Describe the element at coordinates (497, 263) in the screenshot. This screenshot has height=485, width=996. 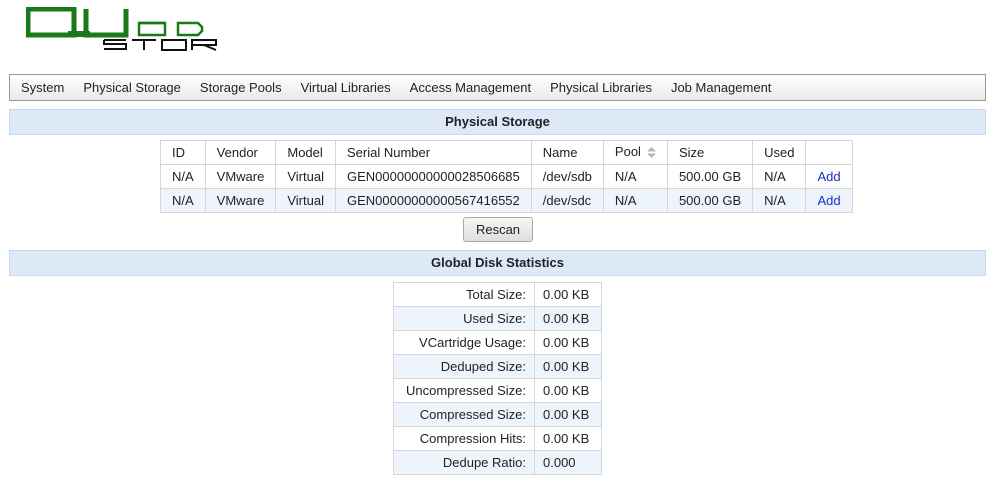
I see `global-disk-statistics-header: Global Disk Statistics` at that location.